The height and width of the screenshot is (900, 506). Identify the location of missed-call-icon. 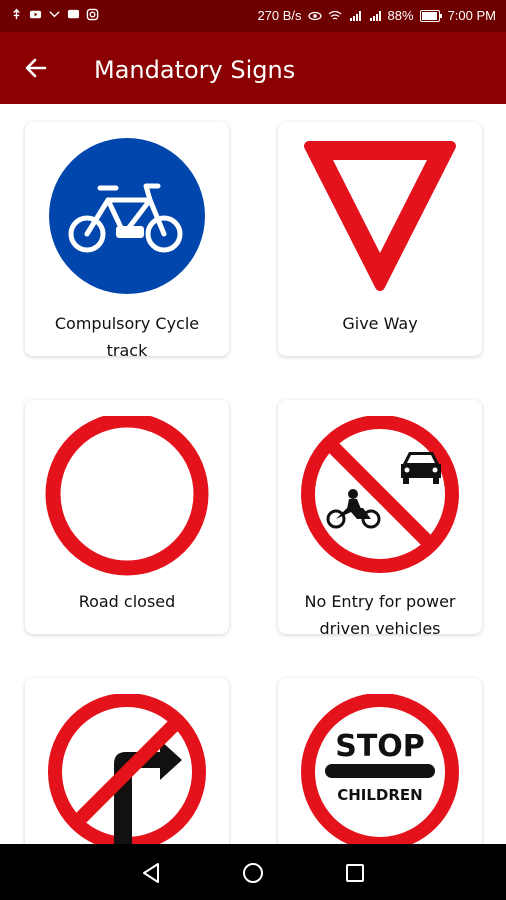
(54, 14).